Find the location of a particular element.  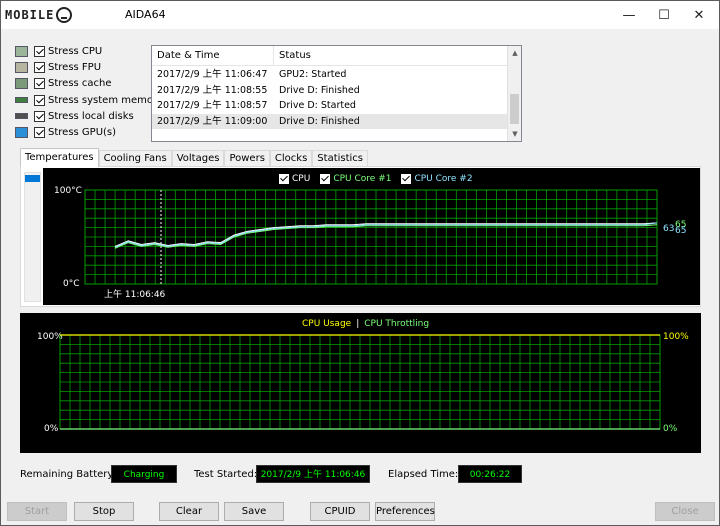

sensor-list is located at coordinates (32, 237).